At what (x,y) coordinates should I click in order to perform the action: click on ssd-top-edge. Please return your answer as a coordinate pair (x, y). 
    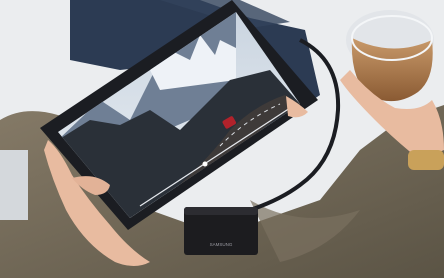
    Looking at the image, I should click on (221, 211).